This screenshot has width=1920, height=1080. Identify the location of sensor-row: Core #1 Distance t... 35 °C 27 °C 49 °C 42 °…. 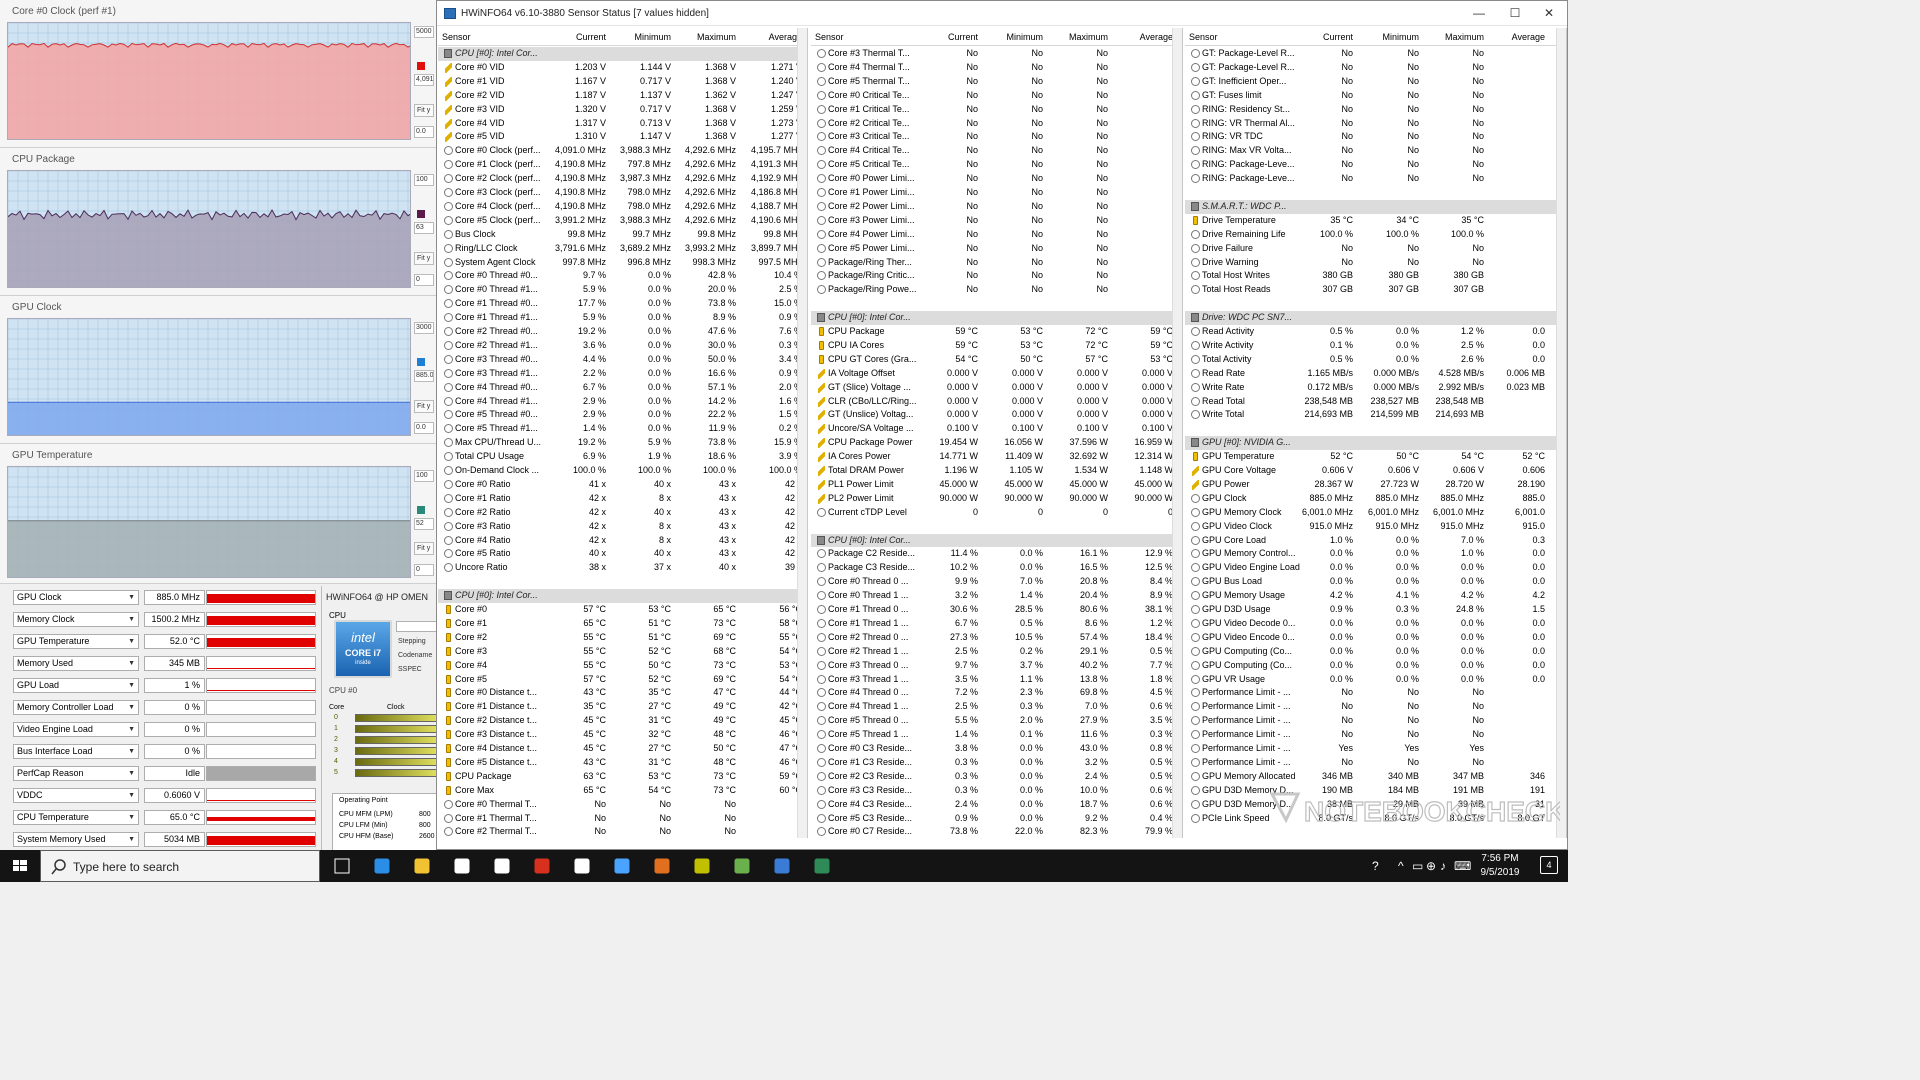
(622, 707).